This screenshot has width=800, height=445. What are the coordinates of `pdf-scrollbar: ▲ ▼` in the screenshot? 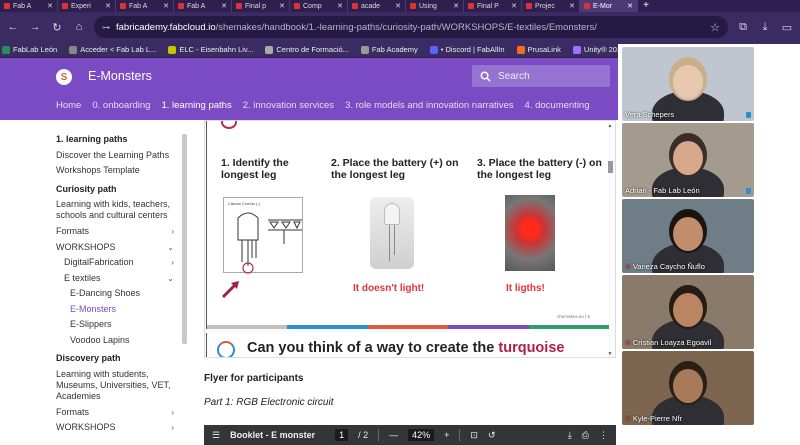 It's located at (610, 240).